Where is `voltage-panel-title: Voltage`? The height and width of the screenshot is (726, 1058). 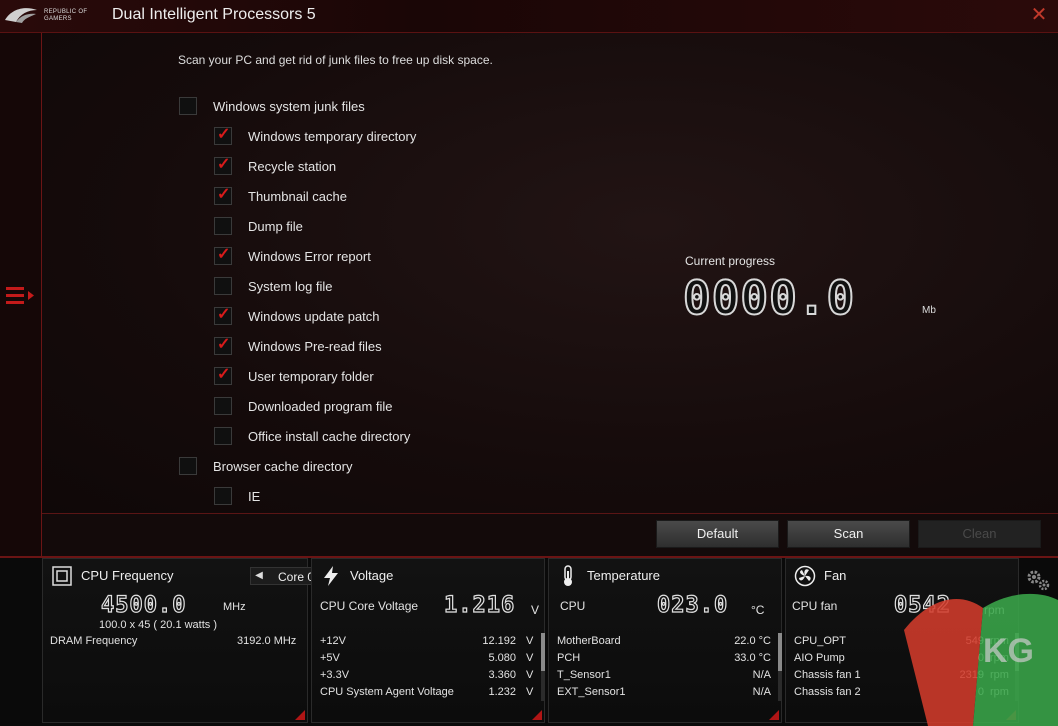 voltage-panel-title: Voltage is located at coordinates (372, 575).